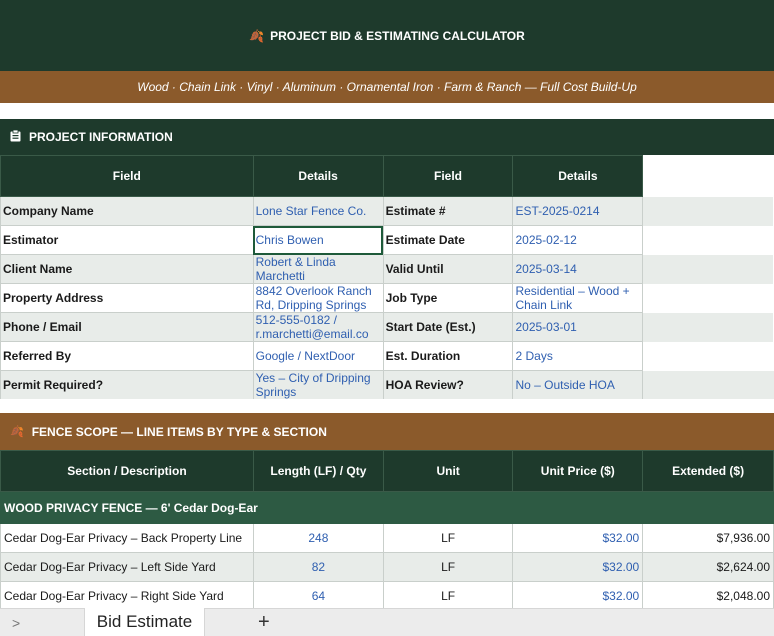 Image resolution: width=774 pixels, height=636 pixels. I want to click on line-extended: $7,936.00, so click(708, 538).